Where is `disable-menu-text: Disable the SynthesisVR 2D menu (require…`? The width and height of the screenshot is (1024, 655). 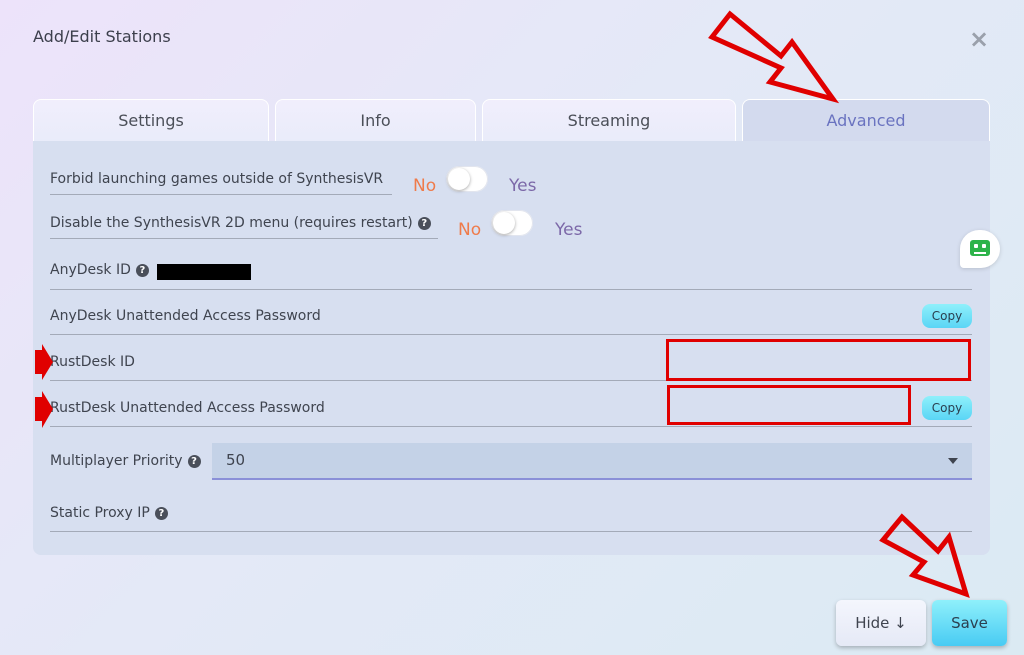
disable-menu-text: Disable the SynthesisVR 2D menu (require… is located at coordinates (231, 223).